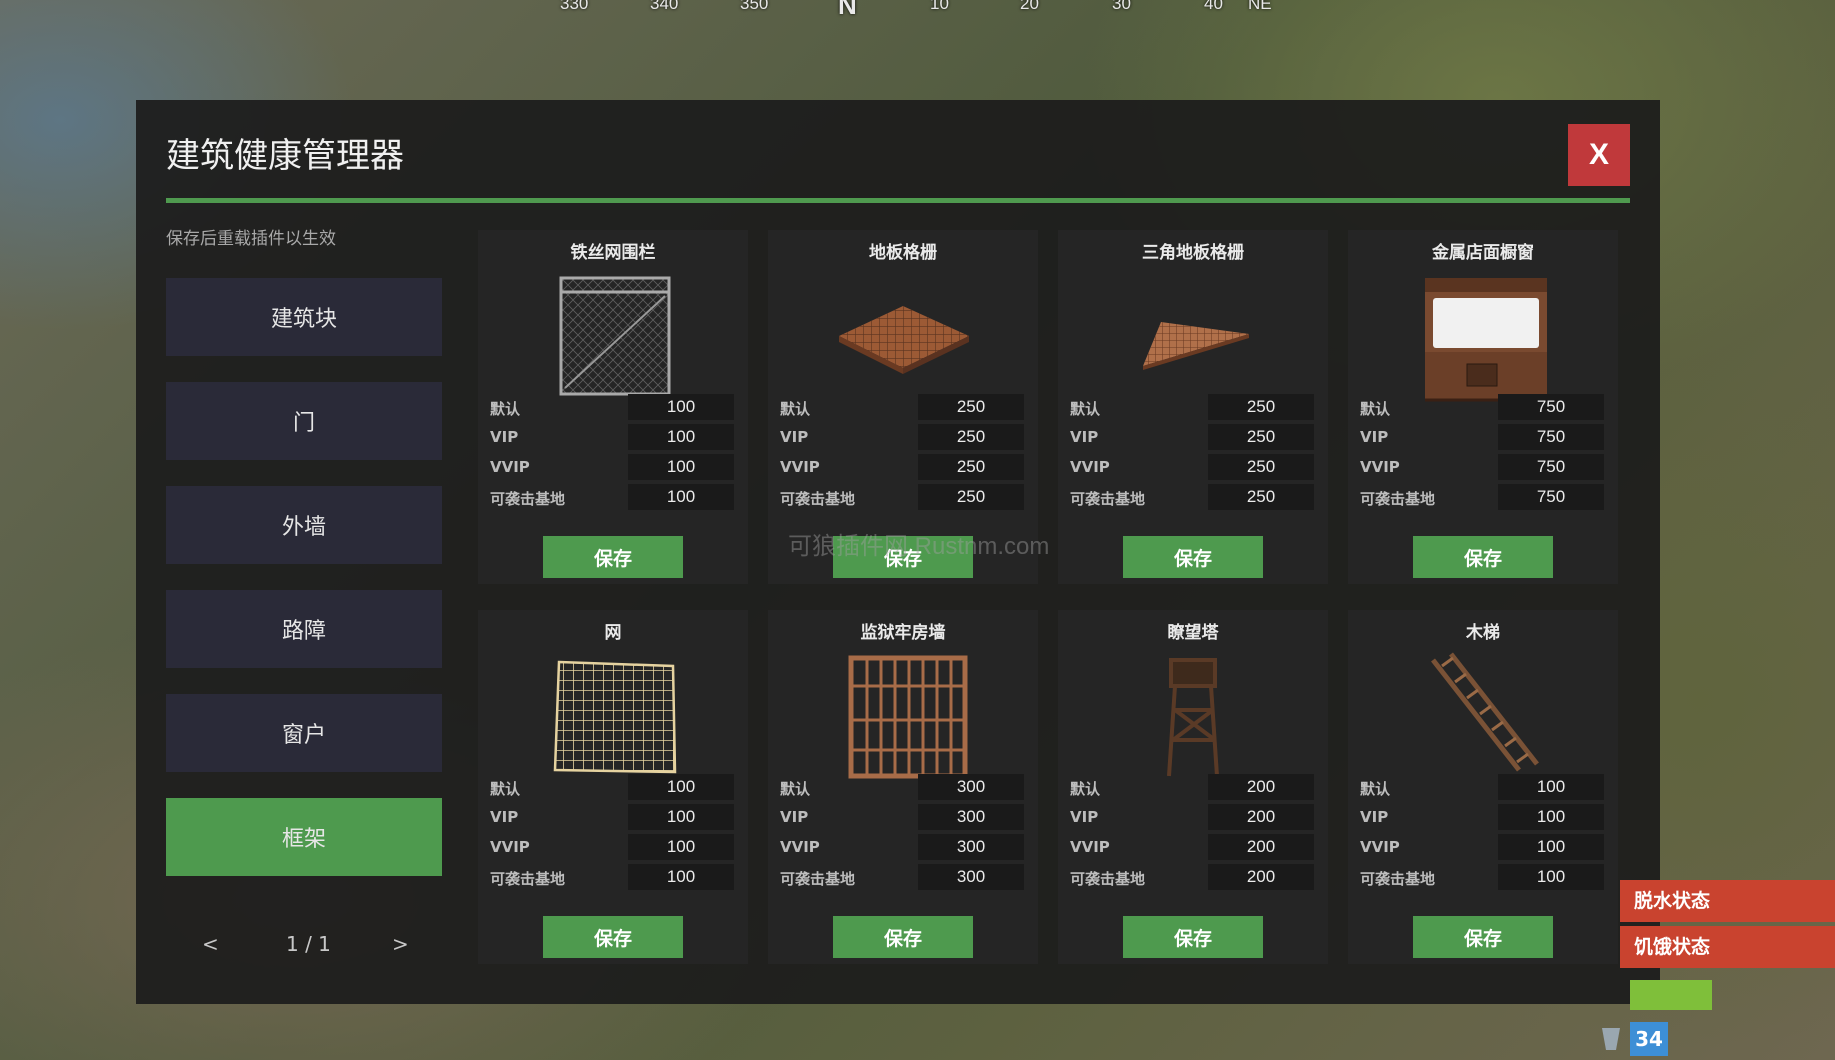  What do you see at coordinates (615, 717) in the screenshot?
I see `netting-icon` at bounding box center [615, 717].